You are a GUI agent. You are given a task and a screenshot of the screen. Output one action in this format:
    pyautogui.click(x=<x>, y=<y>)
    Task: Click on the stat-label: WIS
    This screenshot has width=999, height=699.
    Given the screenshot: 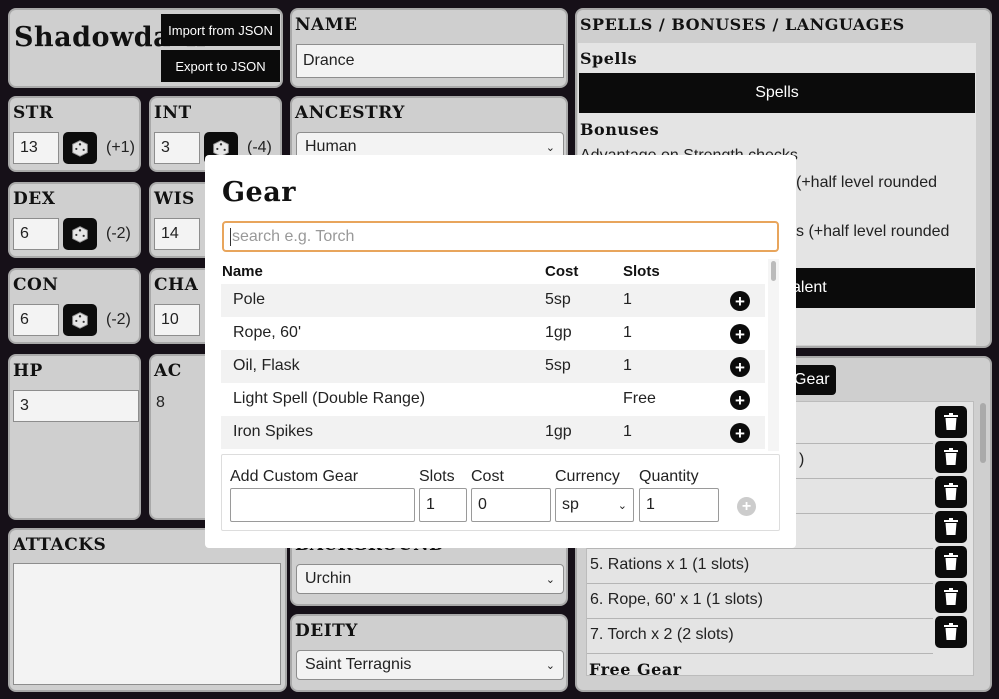 What is the action you would take?
    pyautogui.click(x=174, y=199)
    